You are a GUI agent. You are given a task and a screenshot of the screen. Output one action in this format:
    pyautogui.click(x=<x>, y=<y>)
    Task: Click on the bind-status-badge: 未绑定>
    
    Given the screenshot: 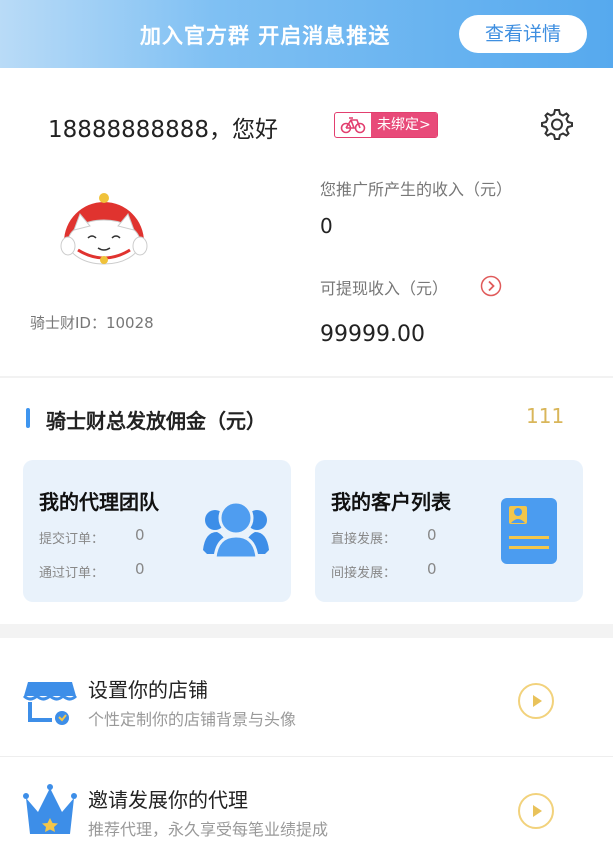 What is the action you would take?
    pyautogui.click(x=386, y=125)
    